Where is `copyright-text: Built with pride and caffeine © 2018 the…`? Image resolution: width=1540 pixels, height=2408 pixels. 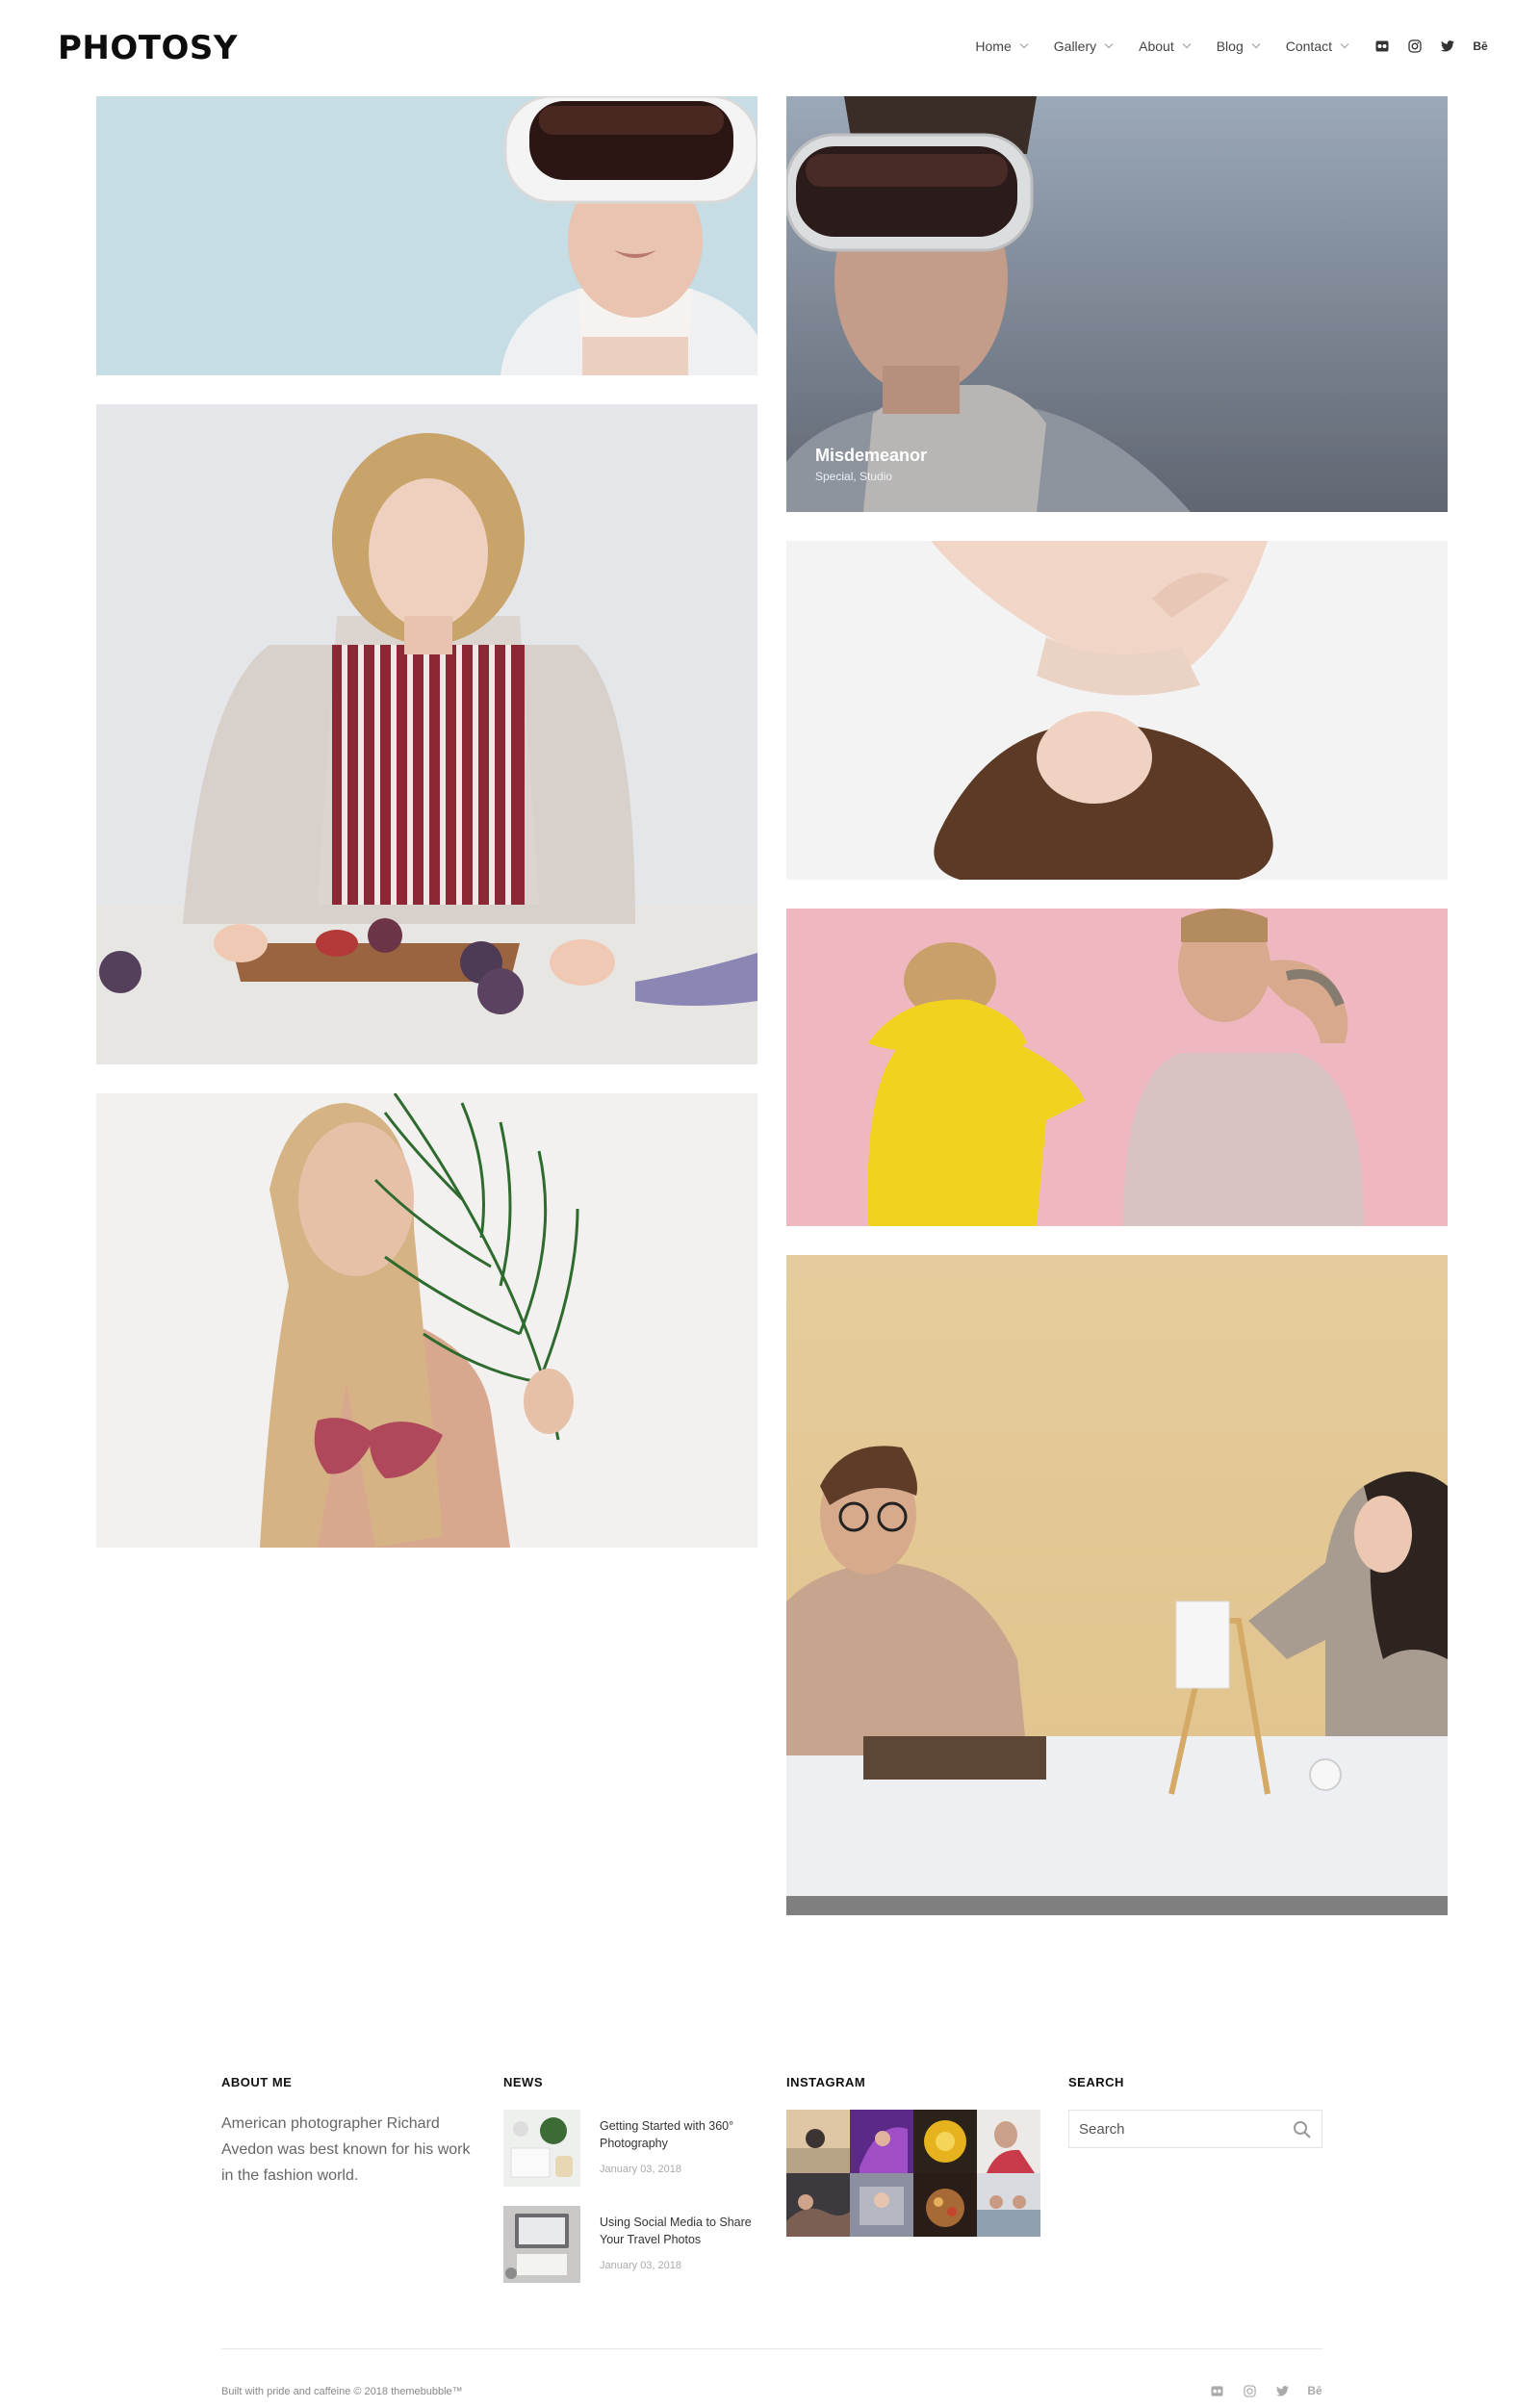
copyright-text: Built with pride and caffeine © 2018 the… is located at coordinates (342, 2391).